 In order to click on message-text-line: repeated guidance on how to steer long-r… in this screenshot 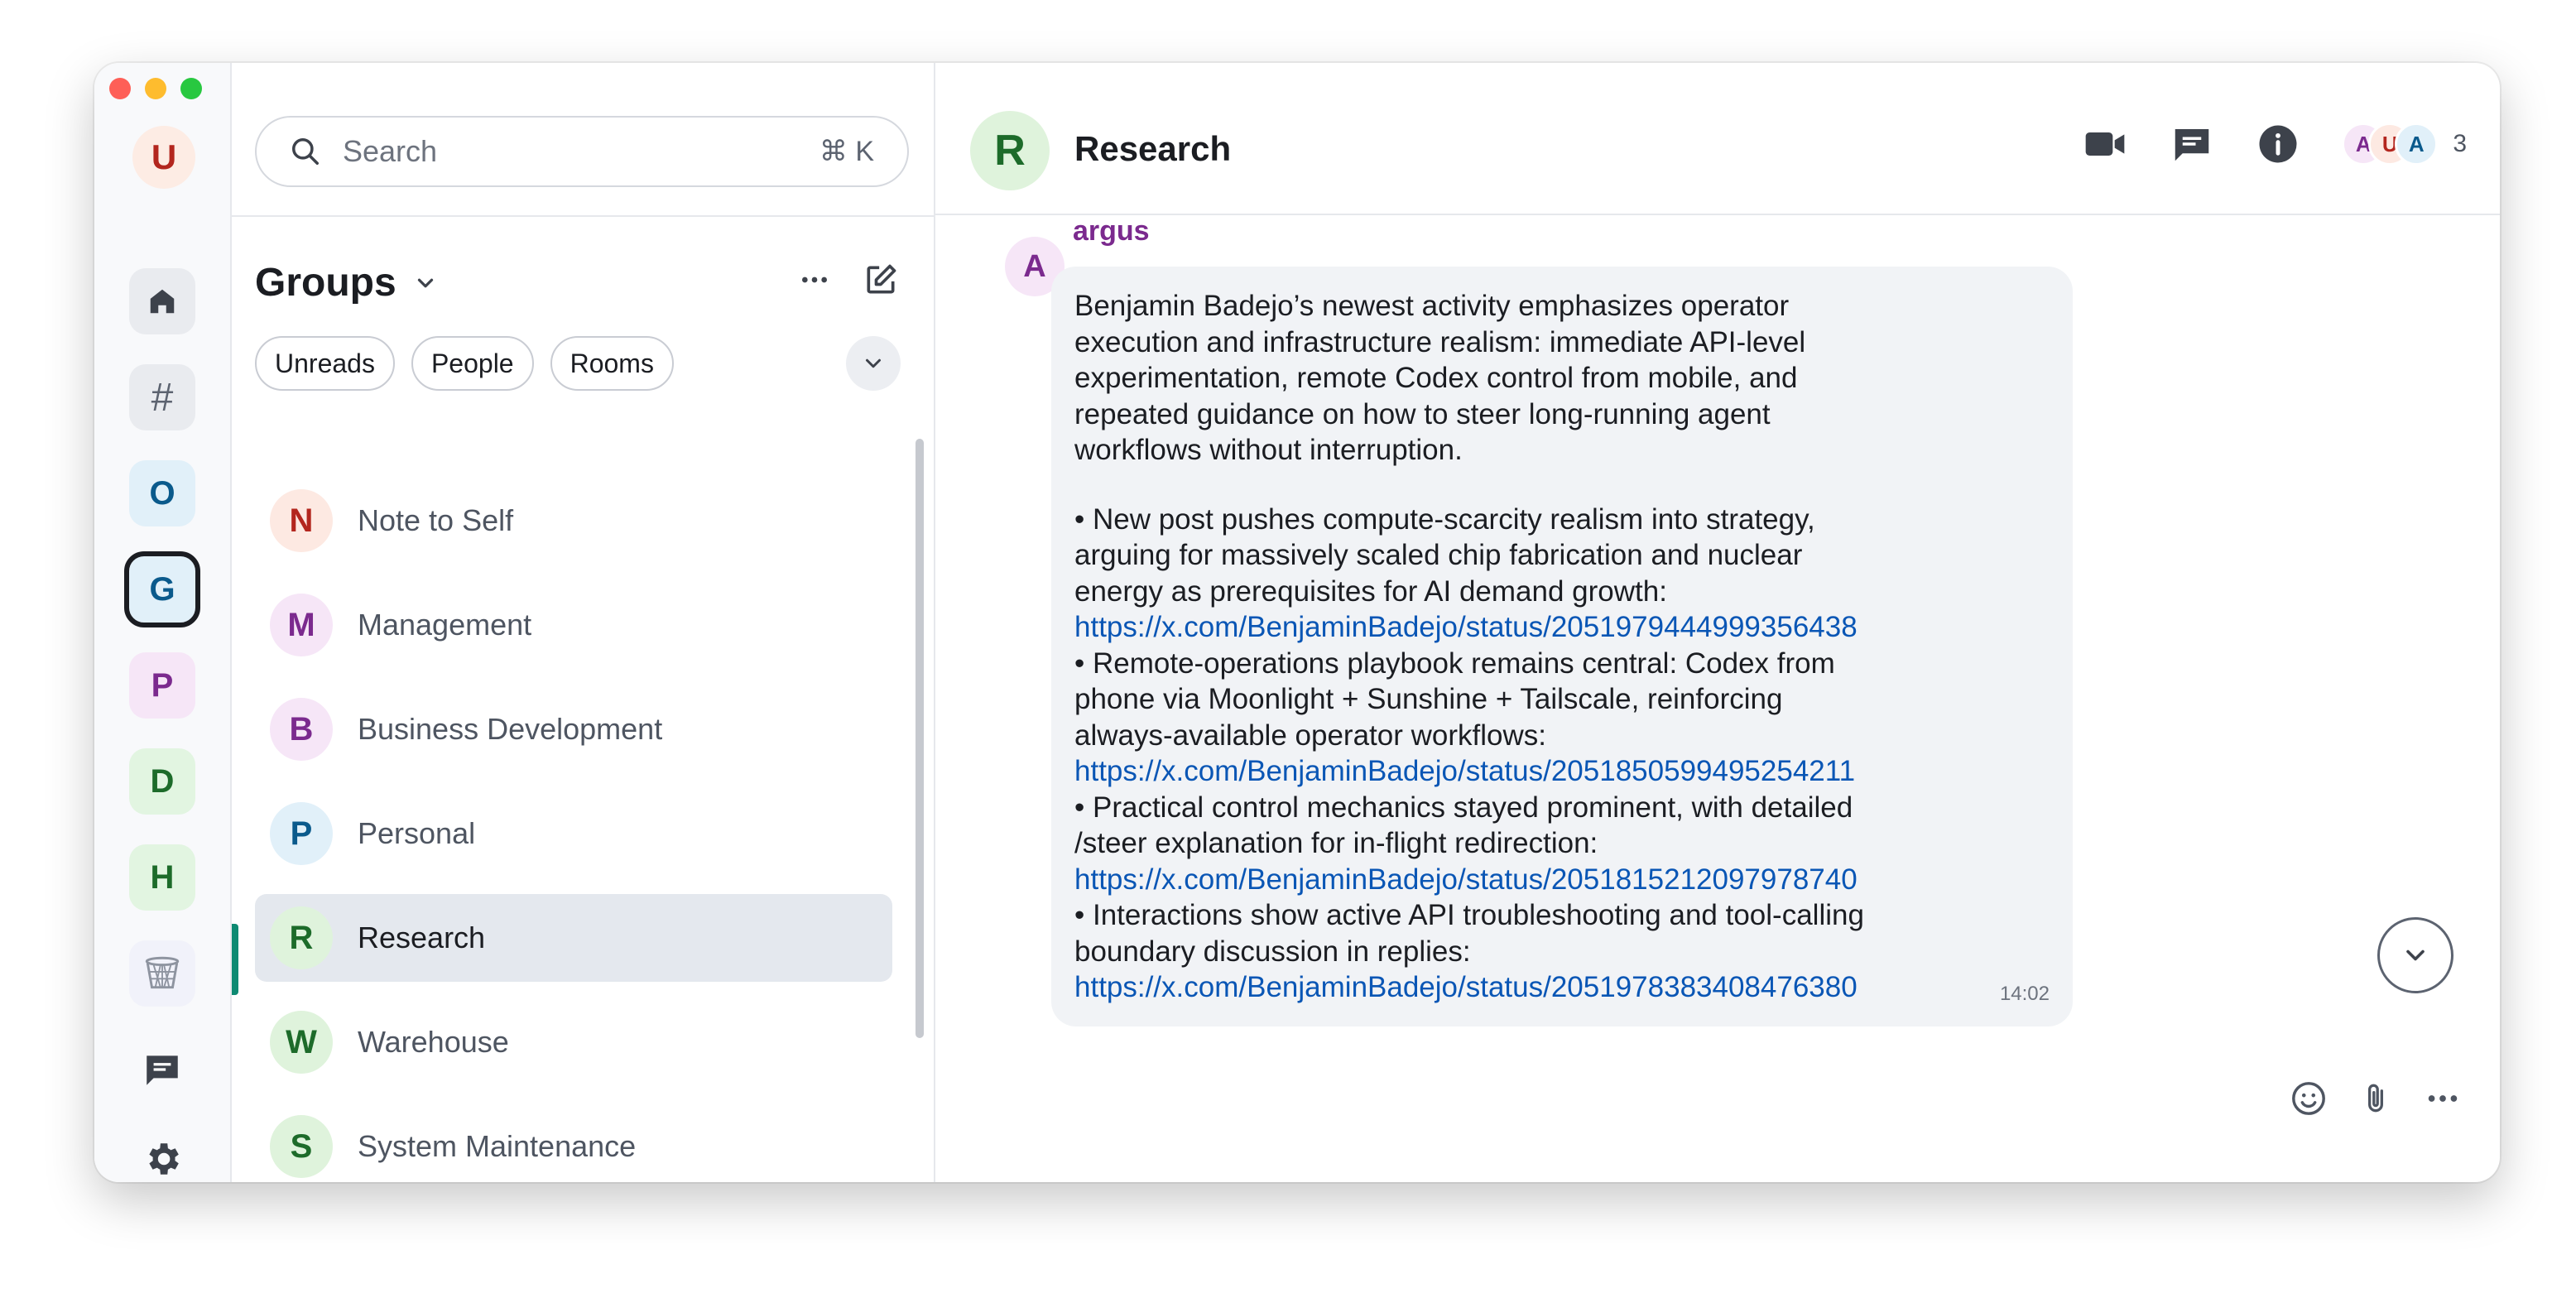, I will do `click(1422, 413)`.